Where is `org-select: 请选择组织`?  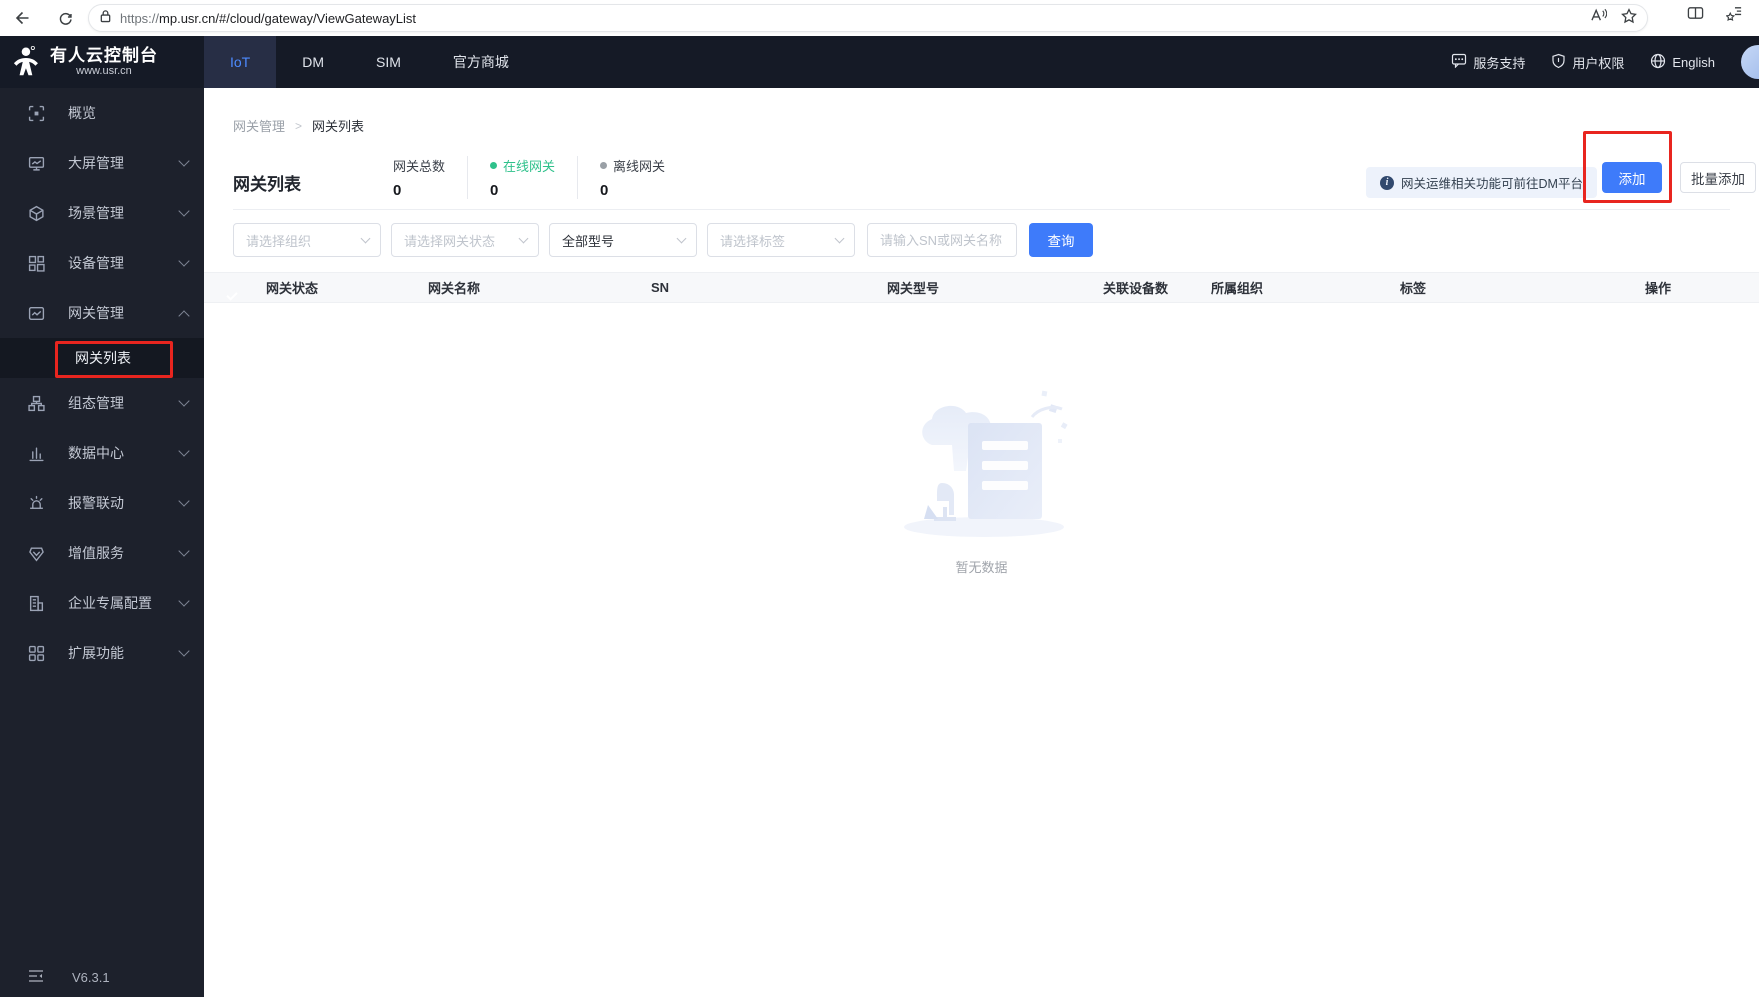 org-select: 请选择组织 is located at coordinates (307, 240).